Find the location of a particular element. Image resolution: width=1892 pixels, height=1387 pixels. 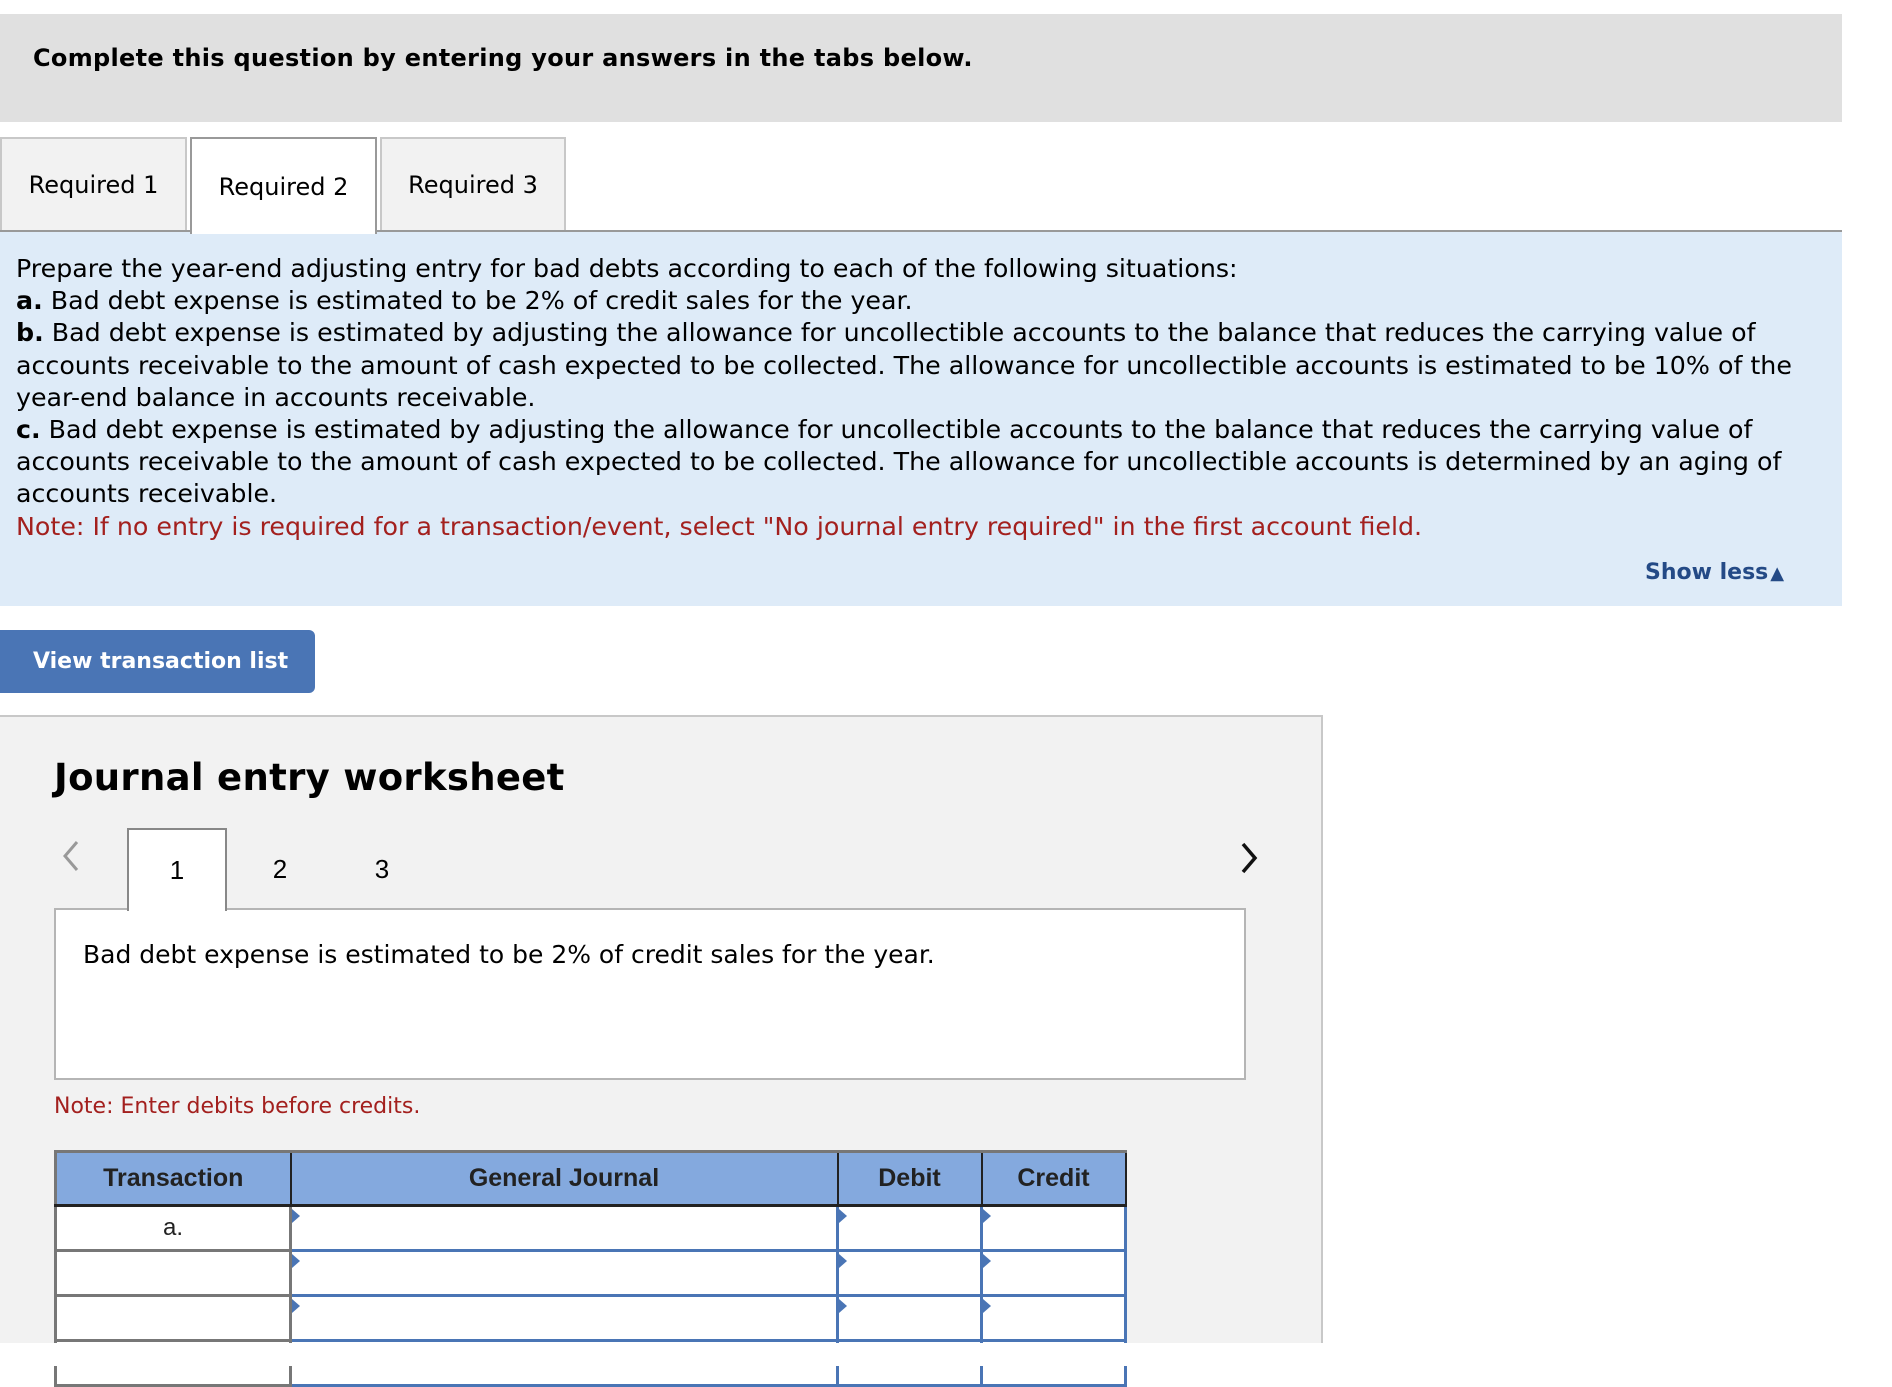

tab-label: Required 1 is located at coordinates (93, 185).